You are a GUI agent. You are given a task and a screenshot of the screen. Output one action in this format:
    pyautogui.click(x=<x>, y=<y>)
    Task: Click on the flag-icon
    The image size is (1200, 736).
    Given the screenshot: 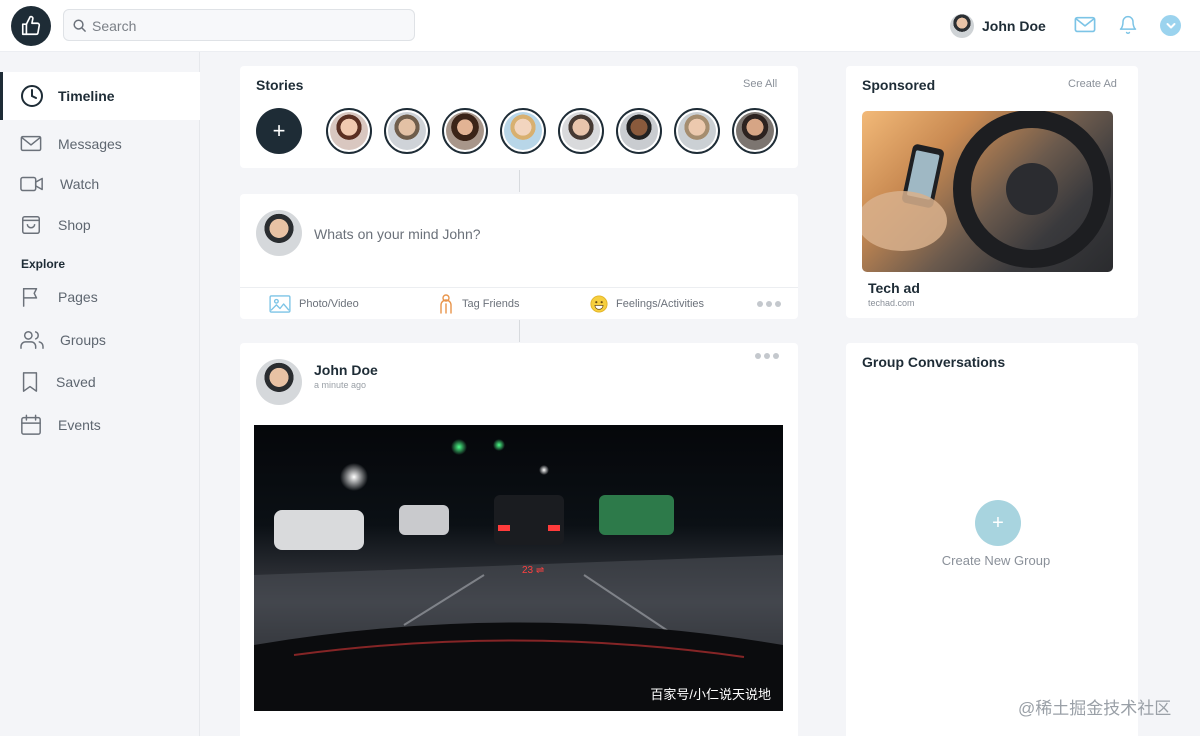 What is the action you would take?
    pyautogui.click(x=30, y=297)
    